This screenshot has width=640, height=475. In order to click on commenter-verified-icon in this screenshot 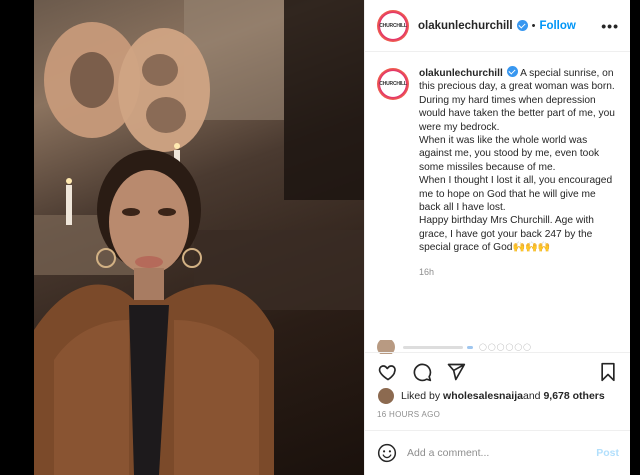, I will do `click(470, 347)`.